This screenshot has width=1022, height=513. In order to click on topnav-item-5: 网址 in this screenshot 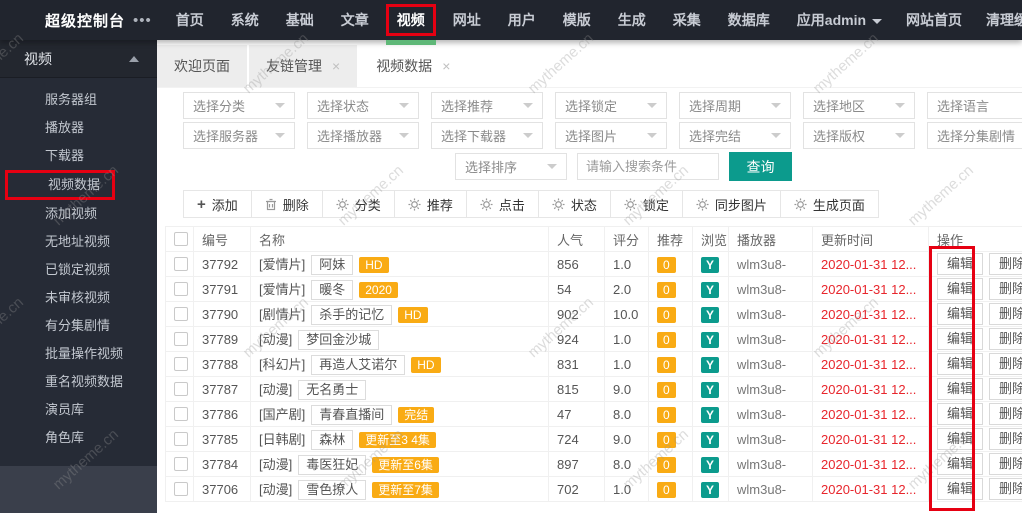, I will do `click(467, 20)`.